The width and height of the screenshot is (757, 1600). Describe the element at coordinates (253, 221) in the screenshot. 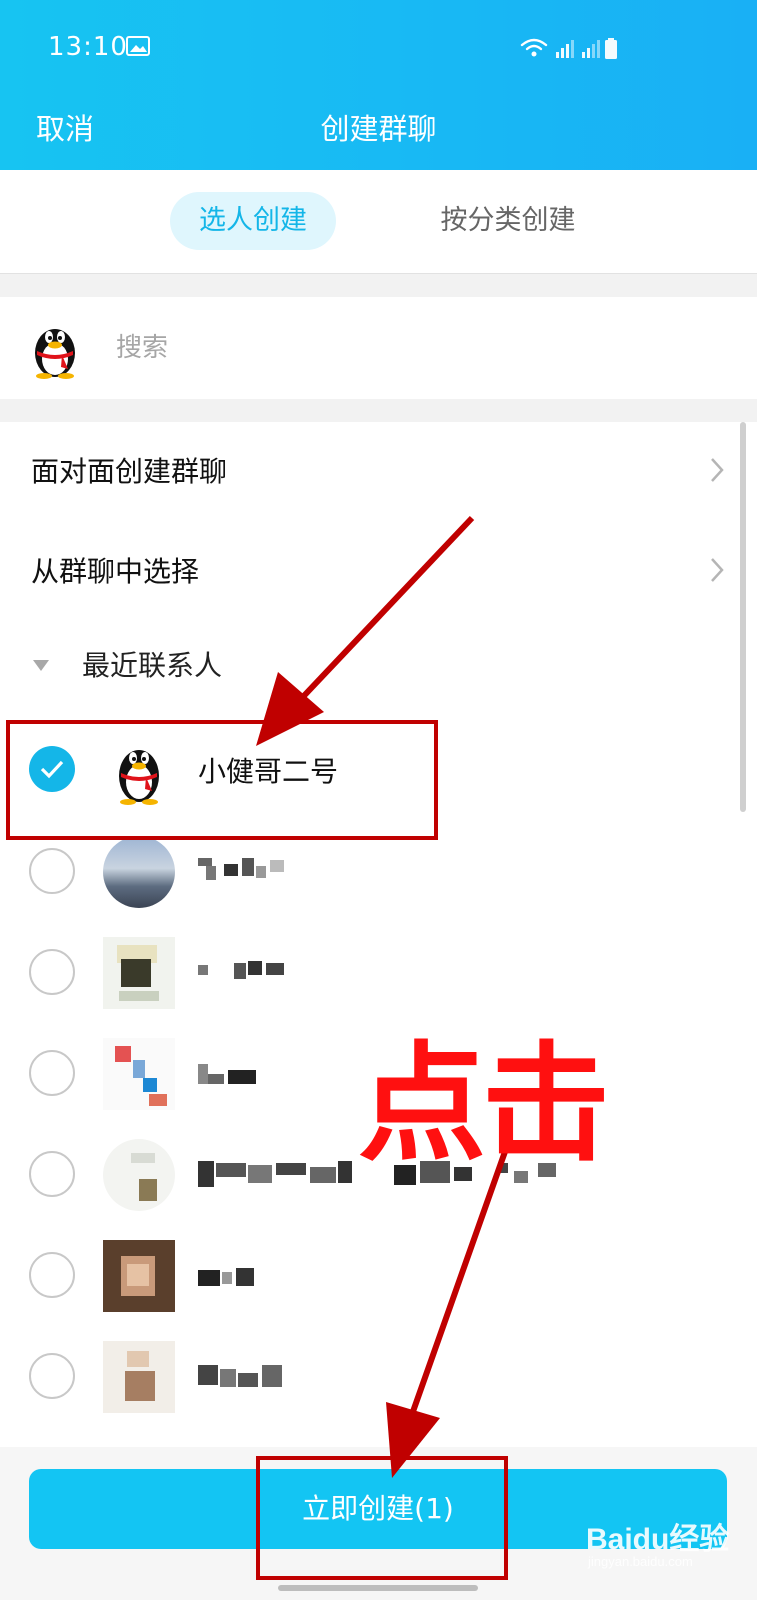

I see `tab-select-people: 选人创建` at that location.